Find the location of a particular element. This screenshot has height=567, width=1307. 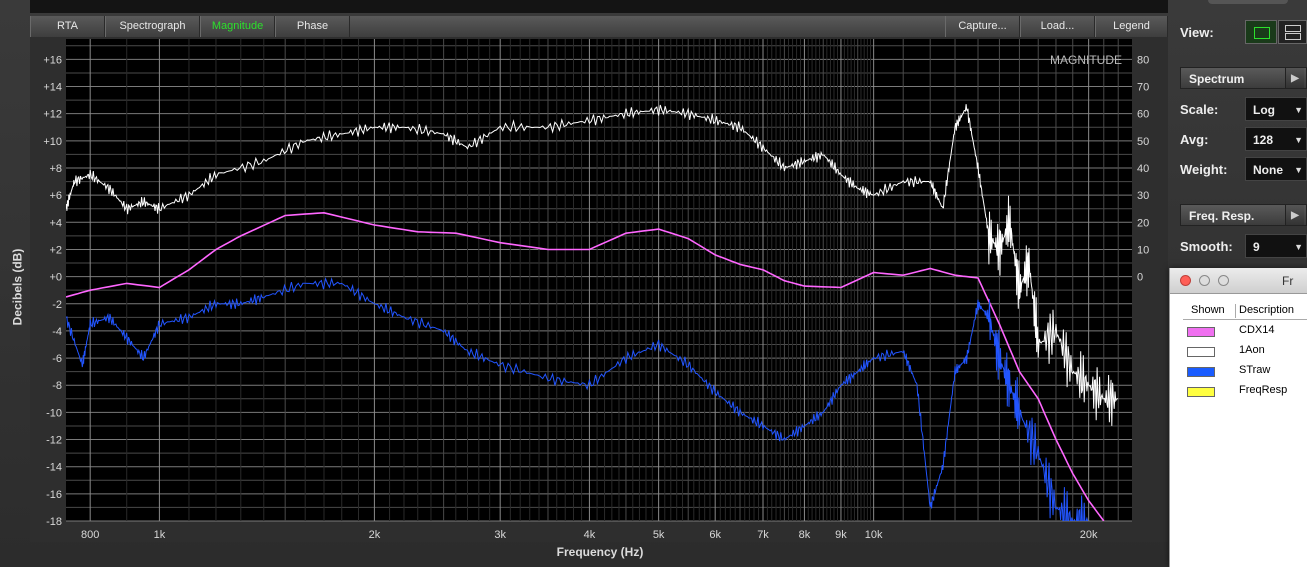

y-tick-label: -6 is located at coordinates (57, 359).